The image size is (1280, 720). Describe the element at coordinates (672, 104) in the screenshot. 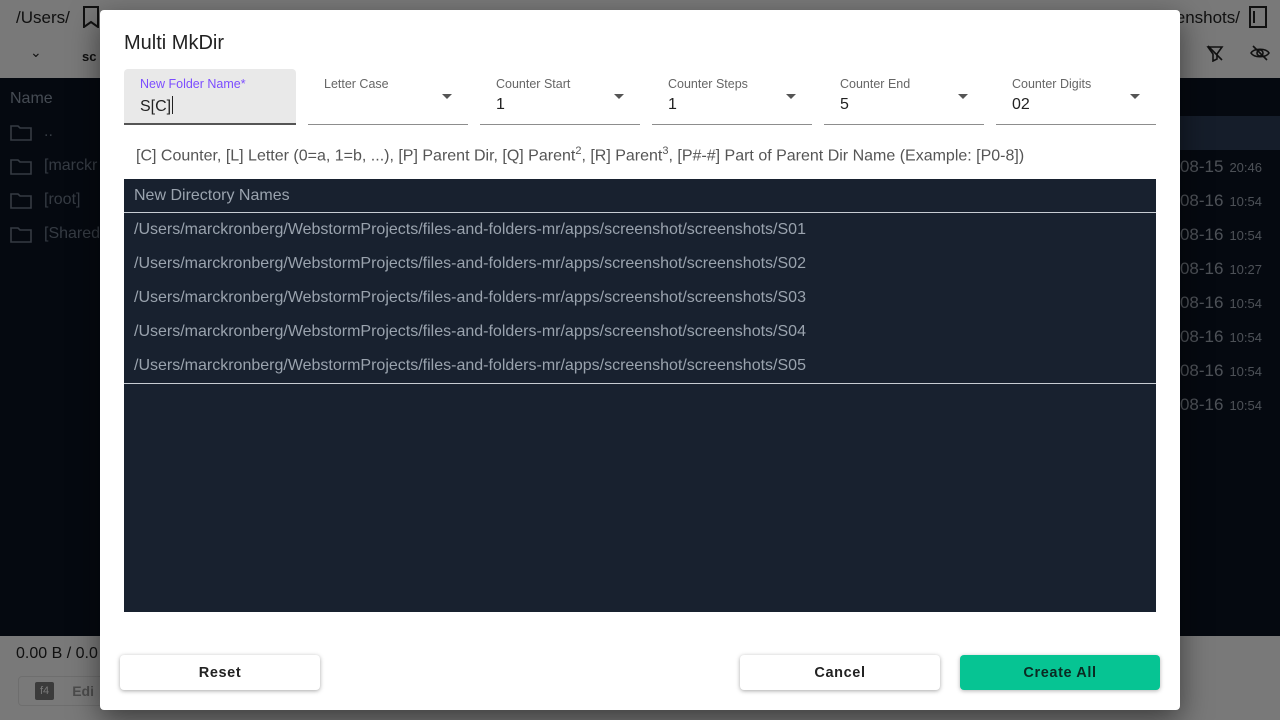

I see `counter-steps-value: 1` at that location.